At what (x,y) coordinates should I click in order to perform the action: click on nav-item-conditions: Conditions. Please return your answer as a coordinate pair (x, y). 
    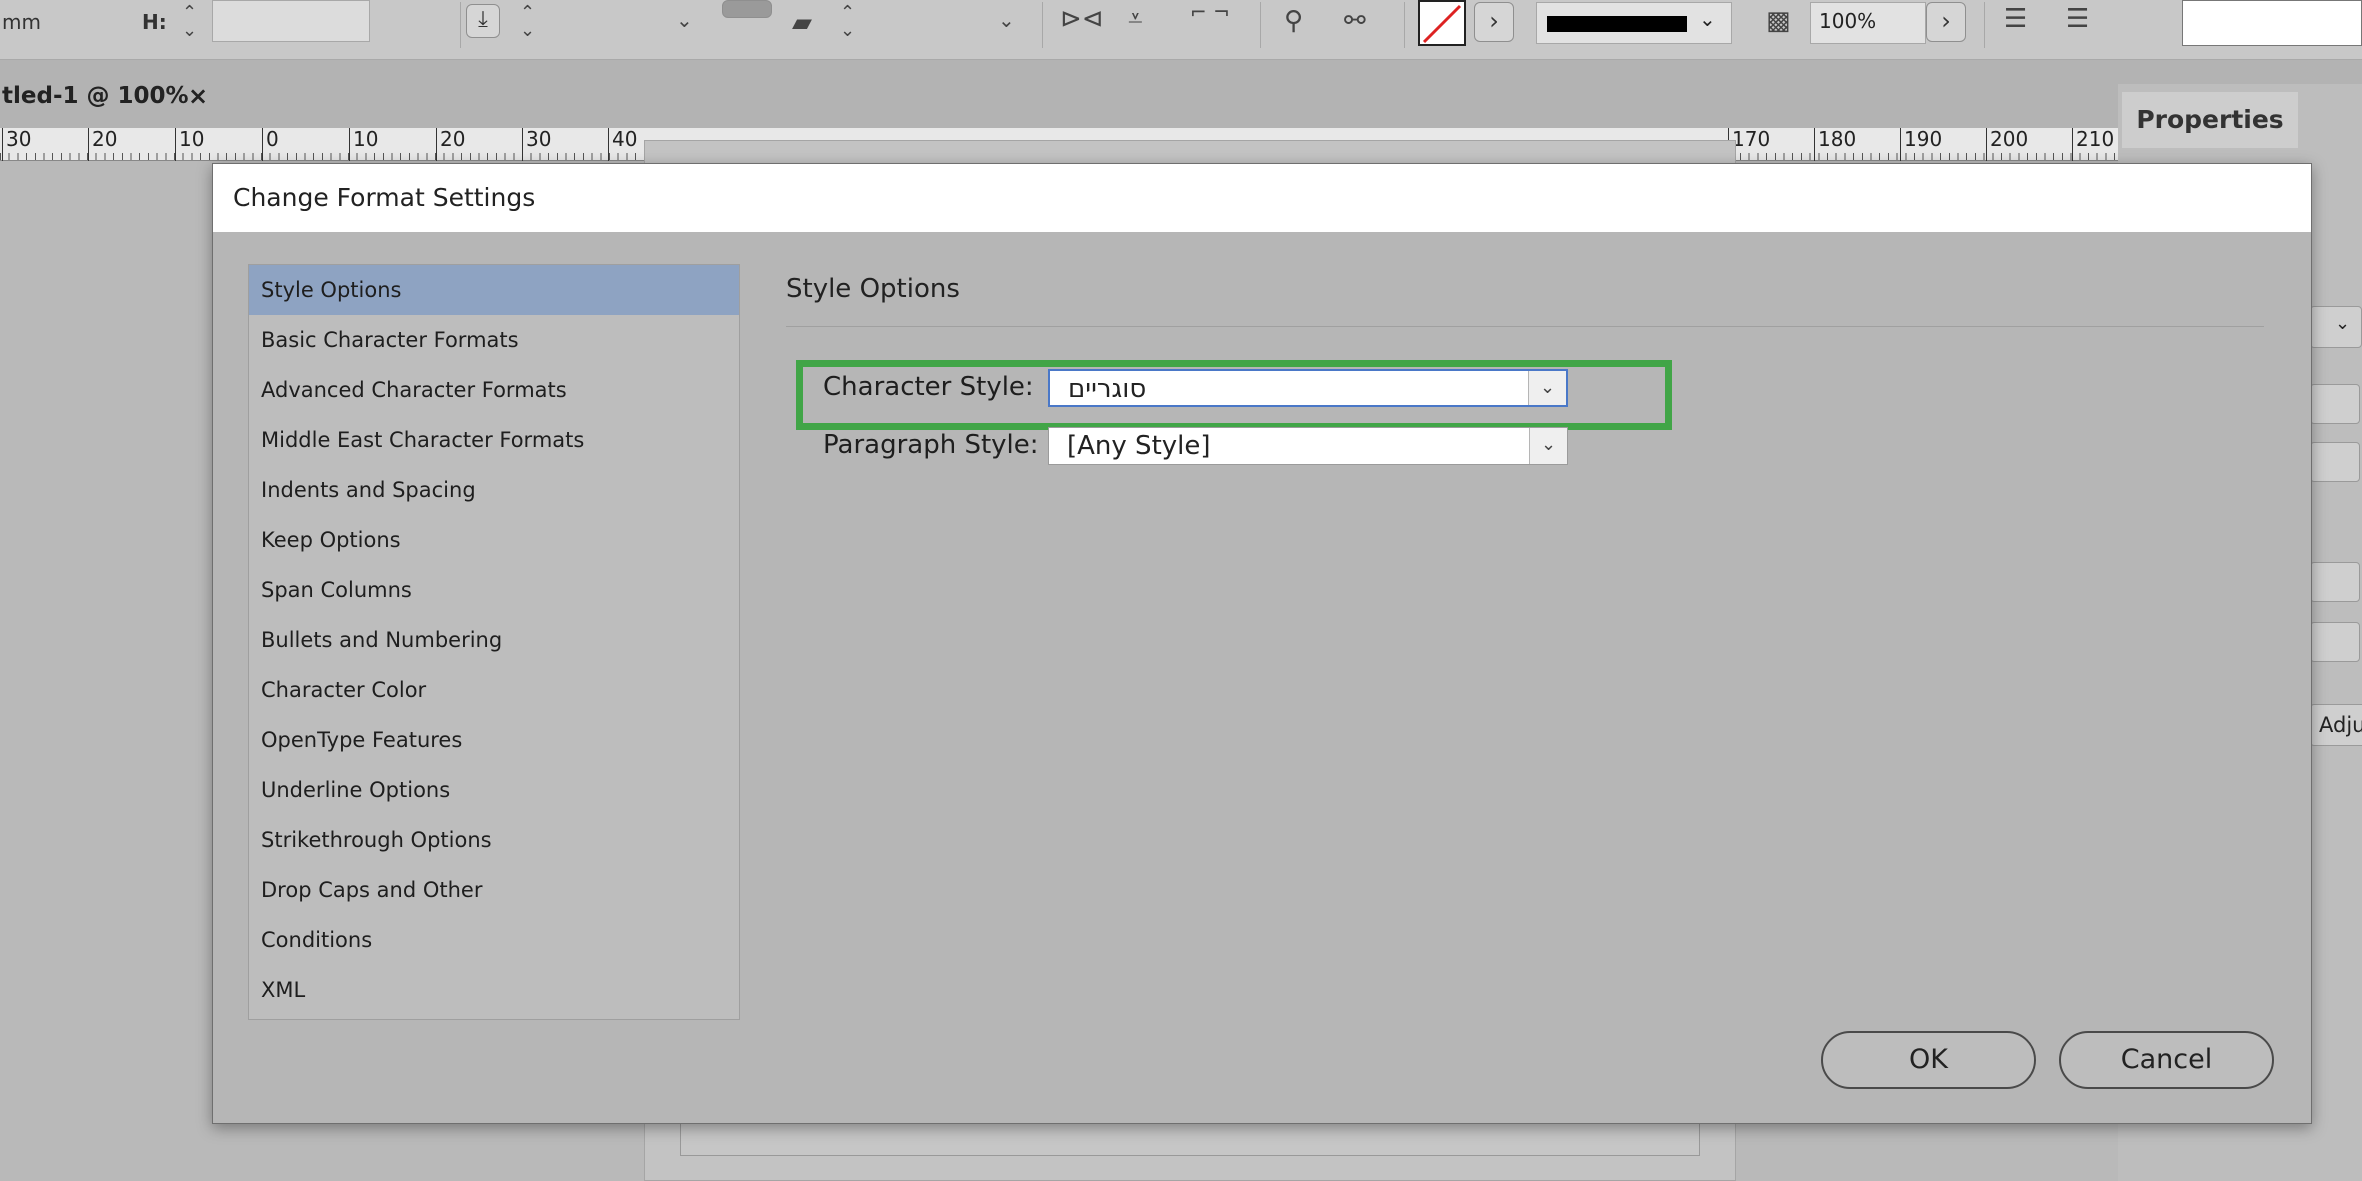
    Looking at the image, I should click on (494, 940).